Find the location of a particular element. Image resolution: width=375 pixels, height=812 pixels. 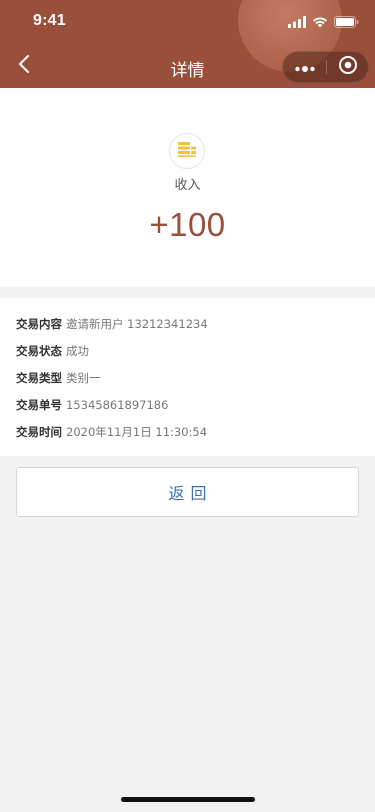

back-button-label: 返回 is located at coordinates (190, 493).